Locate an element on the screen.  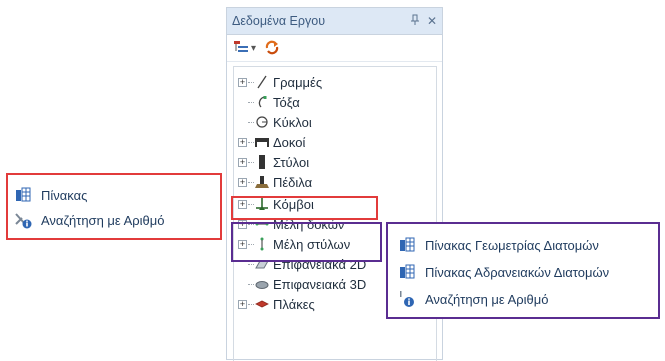
view-options-button: ▾ is located at coordinates (244, 48).